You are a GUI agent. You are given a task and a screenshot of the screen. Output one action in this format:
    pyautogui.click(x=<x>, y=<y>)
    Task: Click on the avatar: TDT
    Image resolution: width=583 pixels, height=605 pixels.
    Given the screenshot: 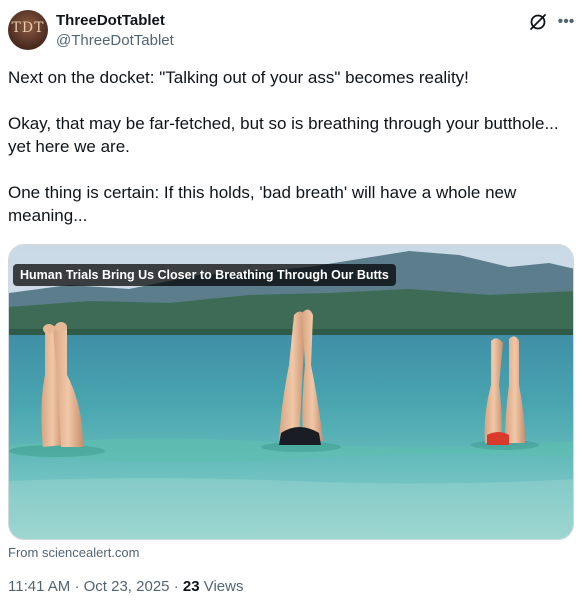 What is the action you would take?
    pyautogui.click(x=28, y=30)
    